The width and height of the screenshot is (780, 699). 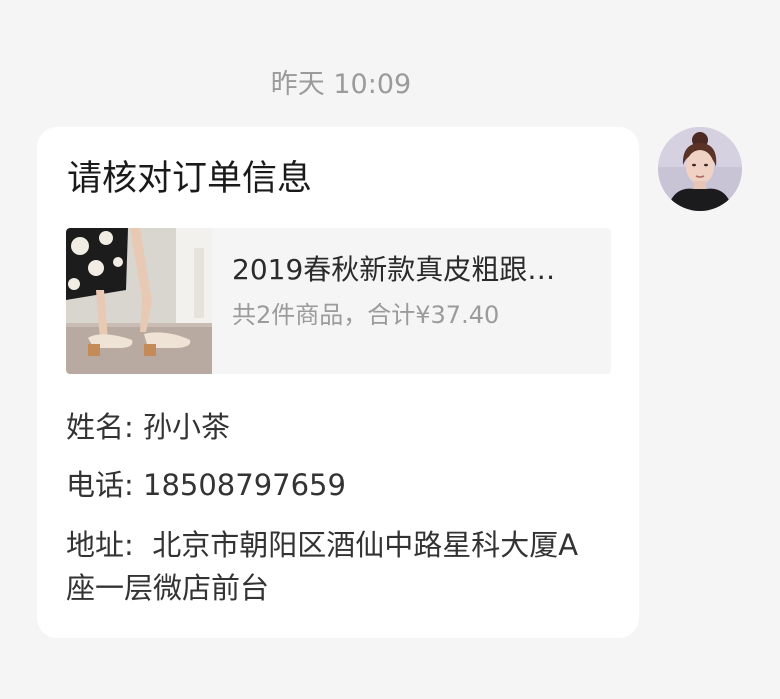 I want to click on address-value-line1: 北京市朝阳区酒仙中路星科大厦A, so click(x=365, y=545).